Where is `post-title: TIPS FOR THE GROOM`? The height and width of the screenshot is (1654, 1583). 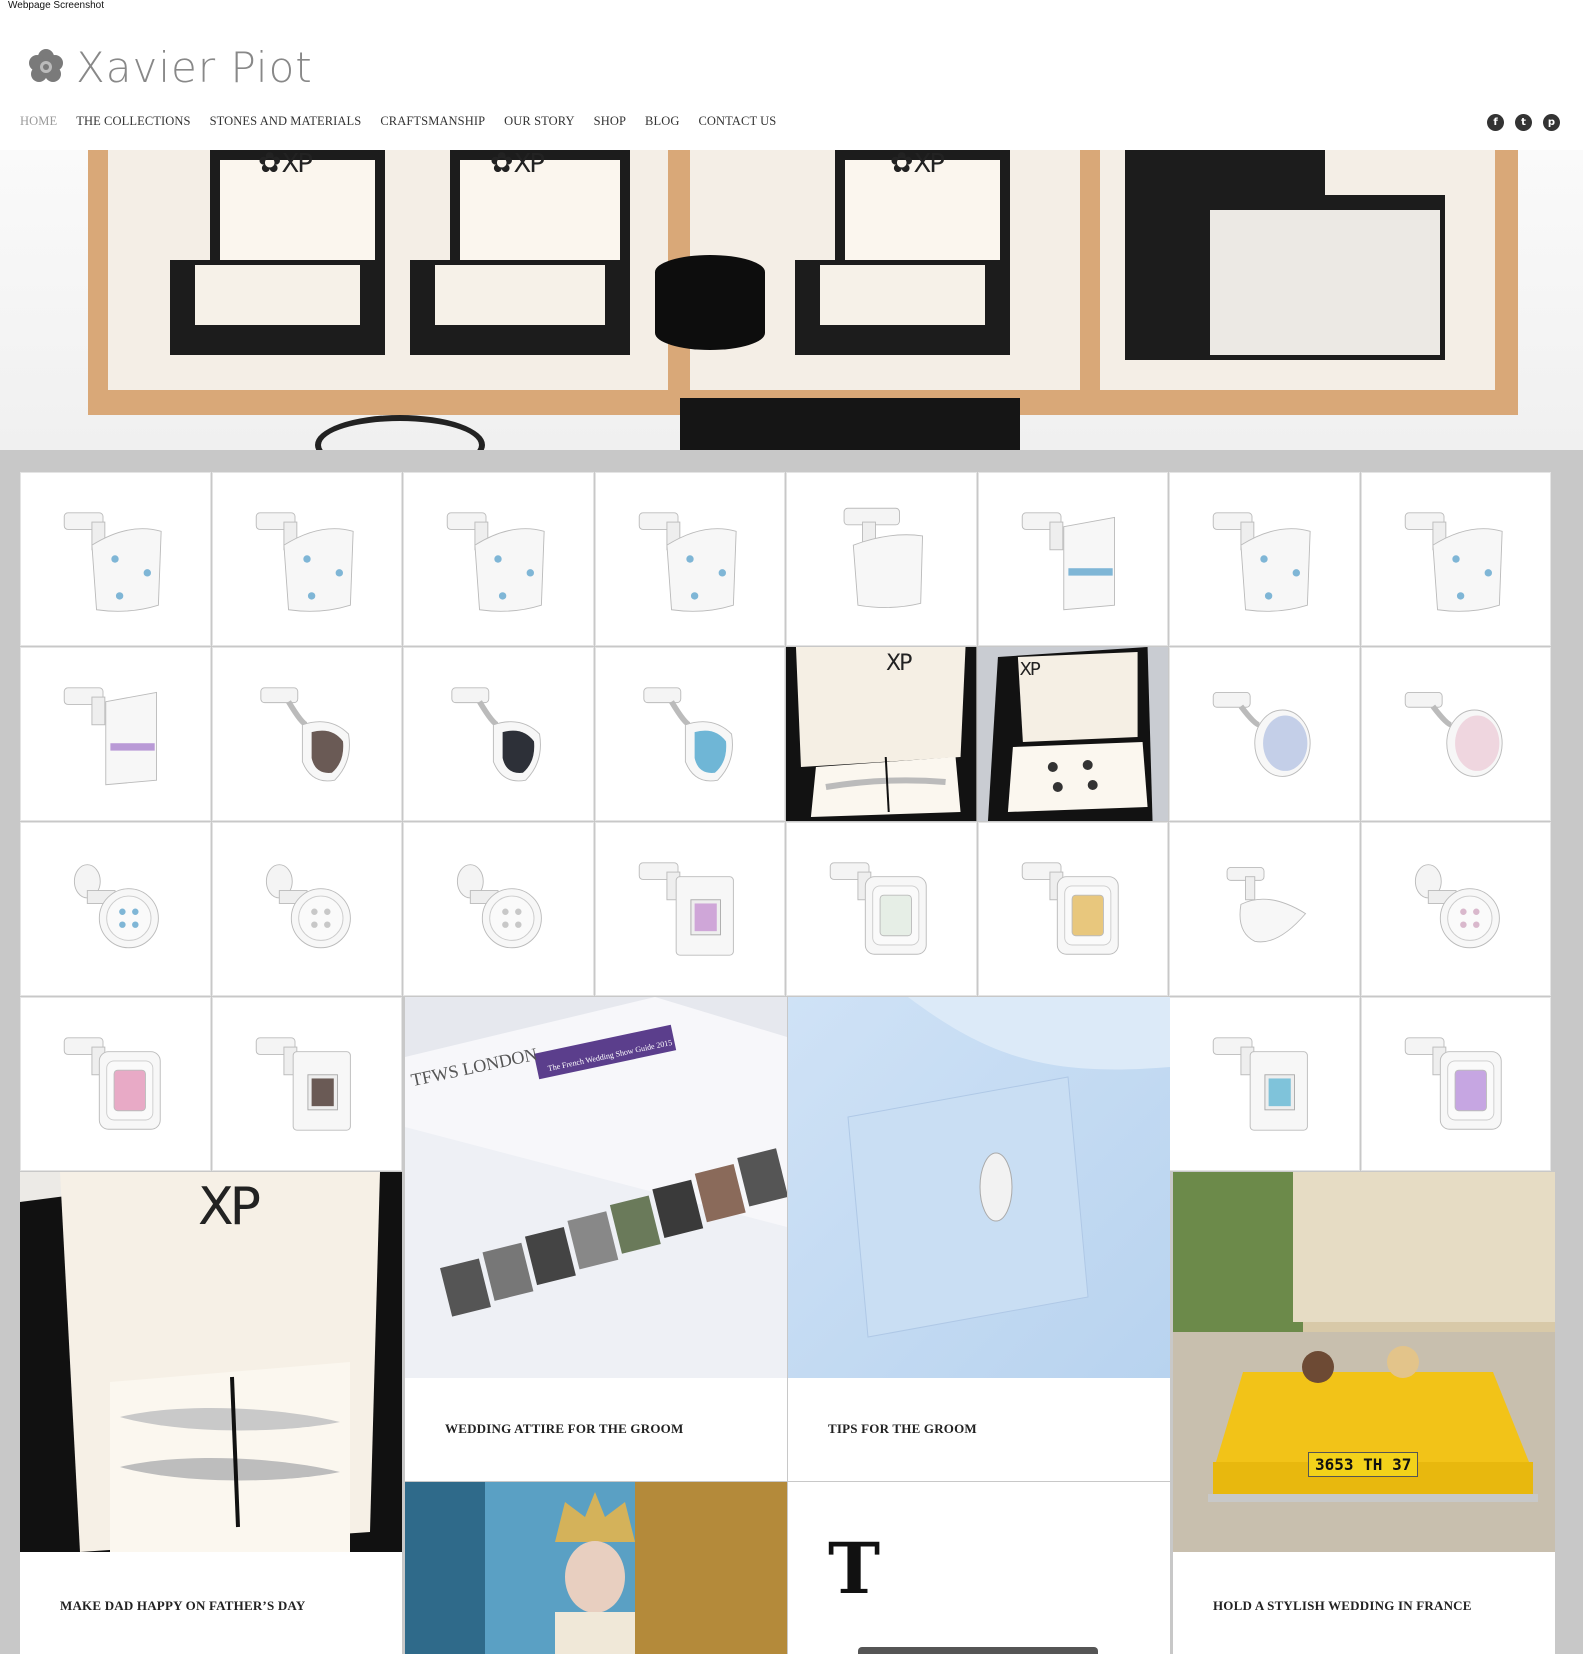 post-title: TIPS FOR THE GROOM is located at coordinates (902, 1429).